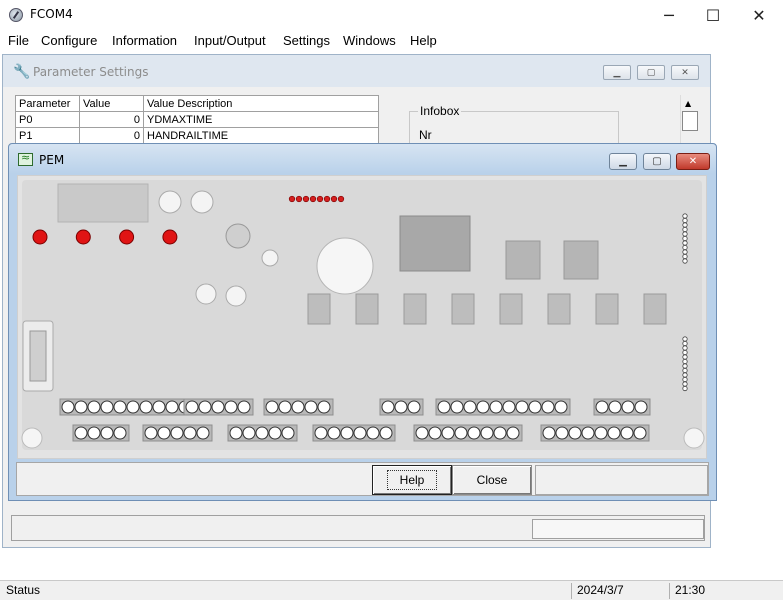 Image resolution: width=783 pixels, height=600 pixels. What do you see at coordinates (581, 260) in the screenshot?
I see `chip` at bounding box center [581, 260].